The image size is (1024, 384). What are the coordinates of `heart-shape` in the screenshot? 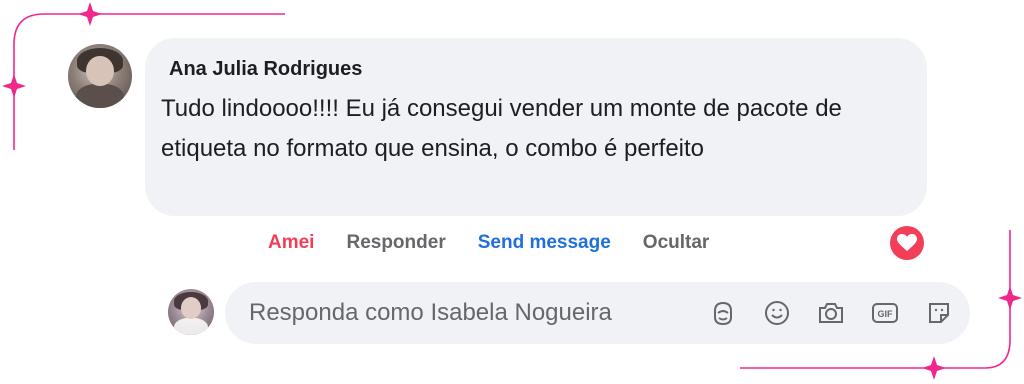 It's located at (907, 242).